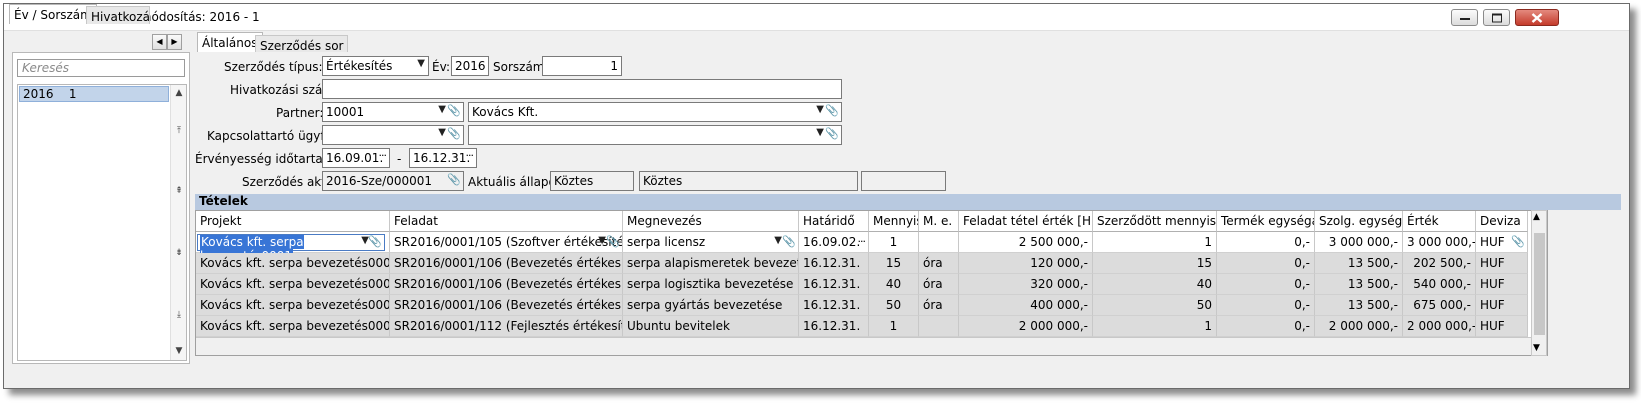 The width and height of the screenshot is (1641, 403). I want to click on table-cell: serpa licensz ▼ 📎, so click(711, 242).